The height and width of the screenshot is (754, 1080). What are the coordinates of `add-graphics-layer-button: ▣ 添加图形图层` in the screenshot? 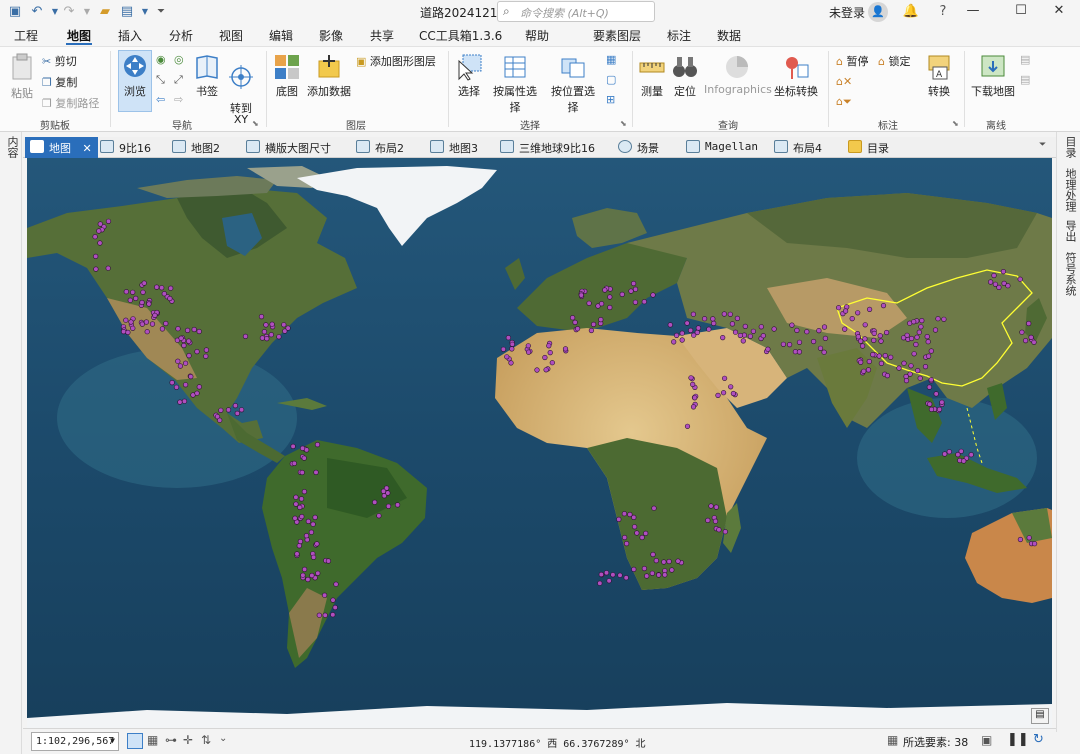 It's located at (396, 61).